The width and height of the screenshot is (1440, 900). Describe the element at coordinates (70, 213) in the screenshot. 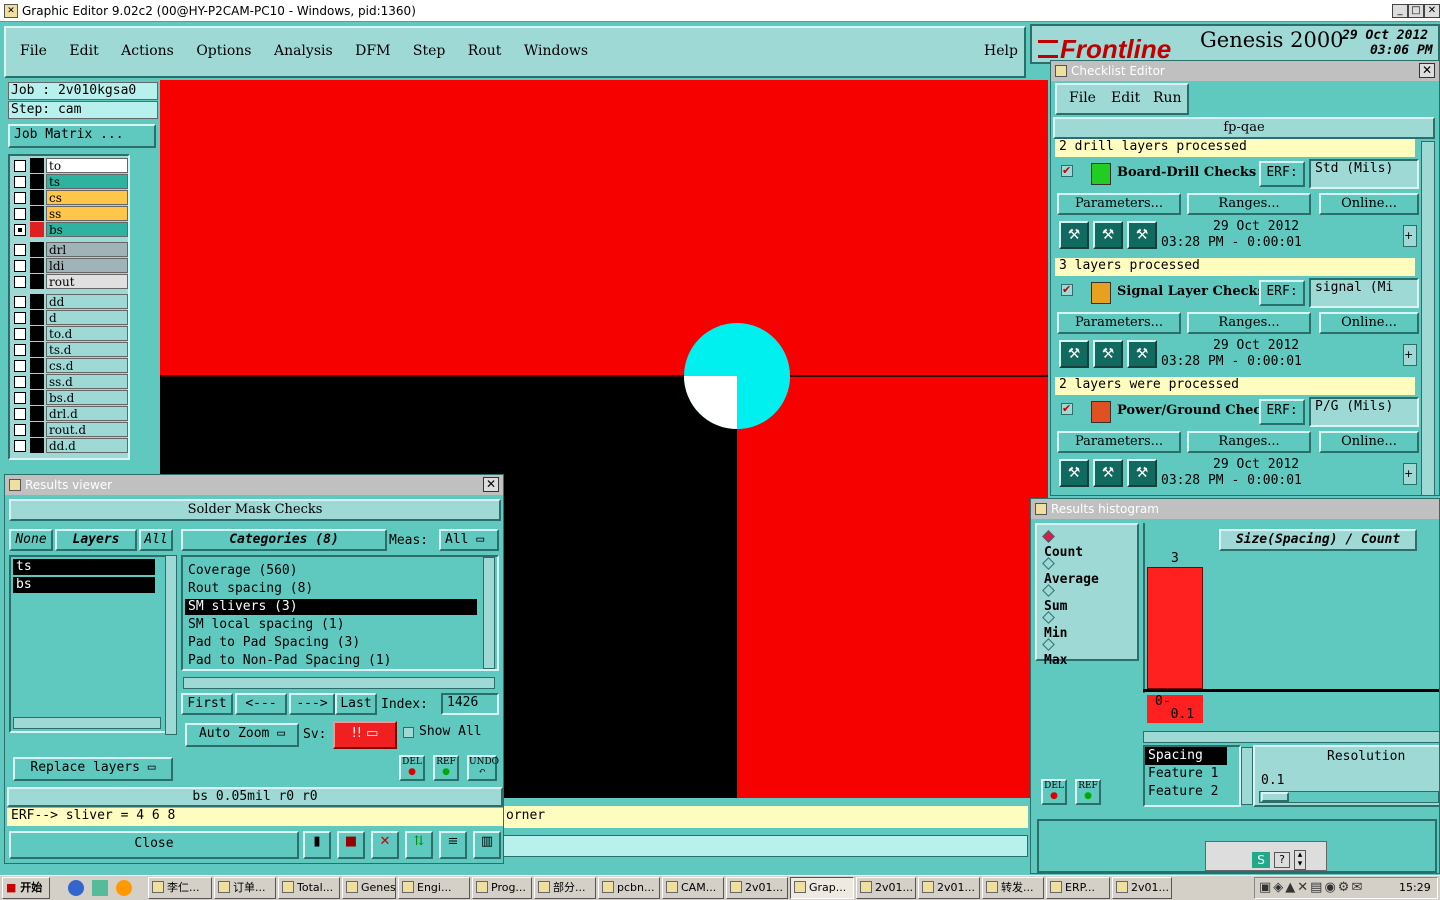

I see `layer-row: ss` at that location.